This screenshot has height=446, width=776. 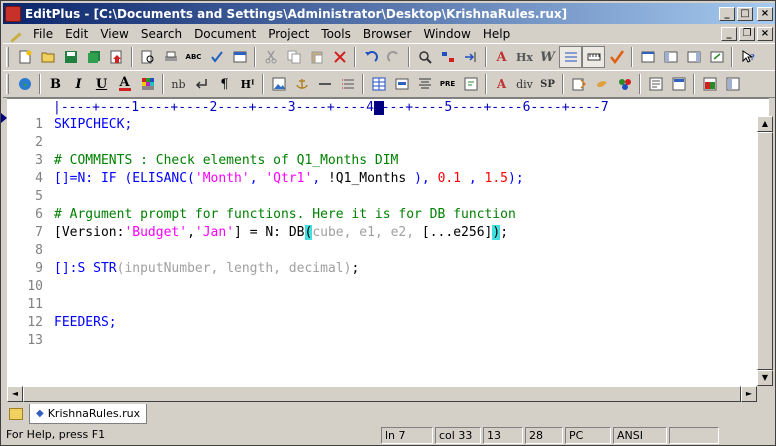 I want to click on directory-window-icon, so click(x=670, y=57).